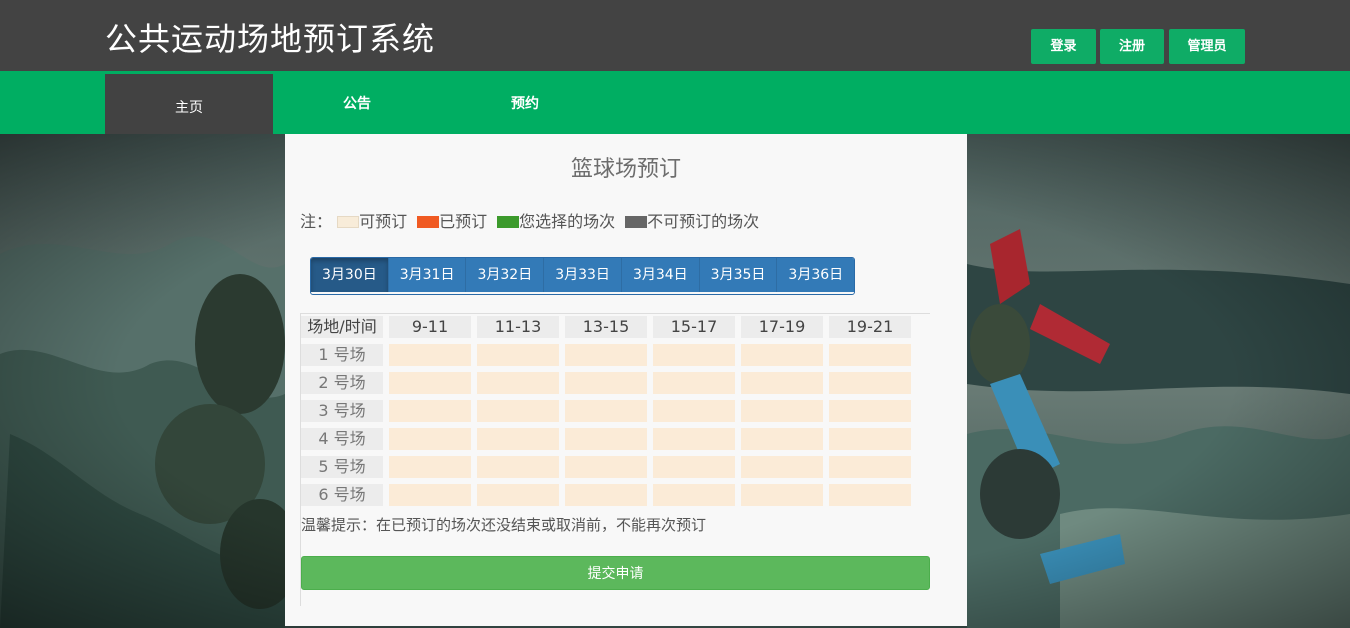  What do you see at coordinates (342, 355) in the screenshot?
I see `court-label: 1 号场` at bounding box center [342, 355].